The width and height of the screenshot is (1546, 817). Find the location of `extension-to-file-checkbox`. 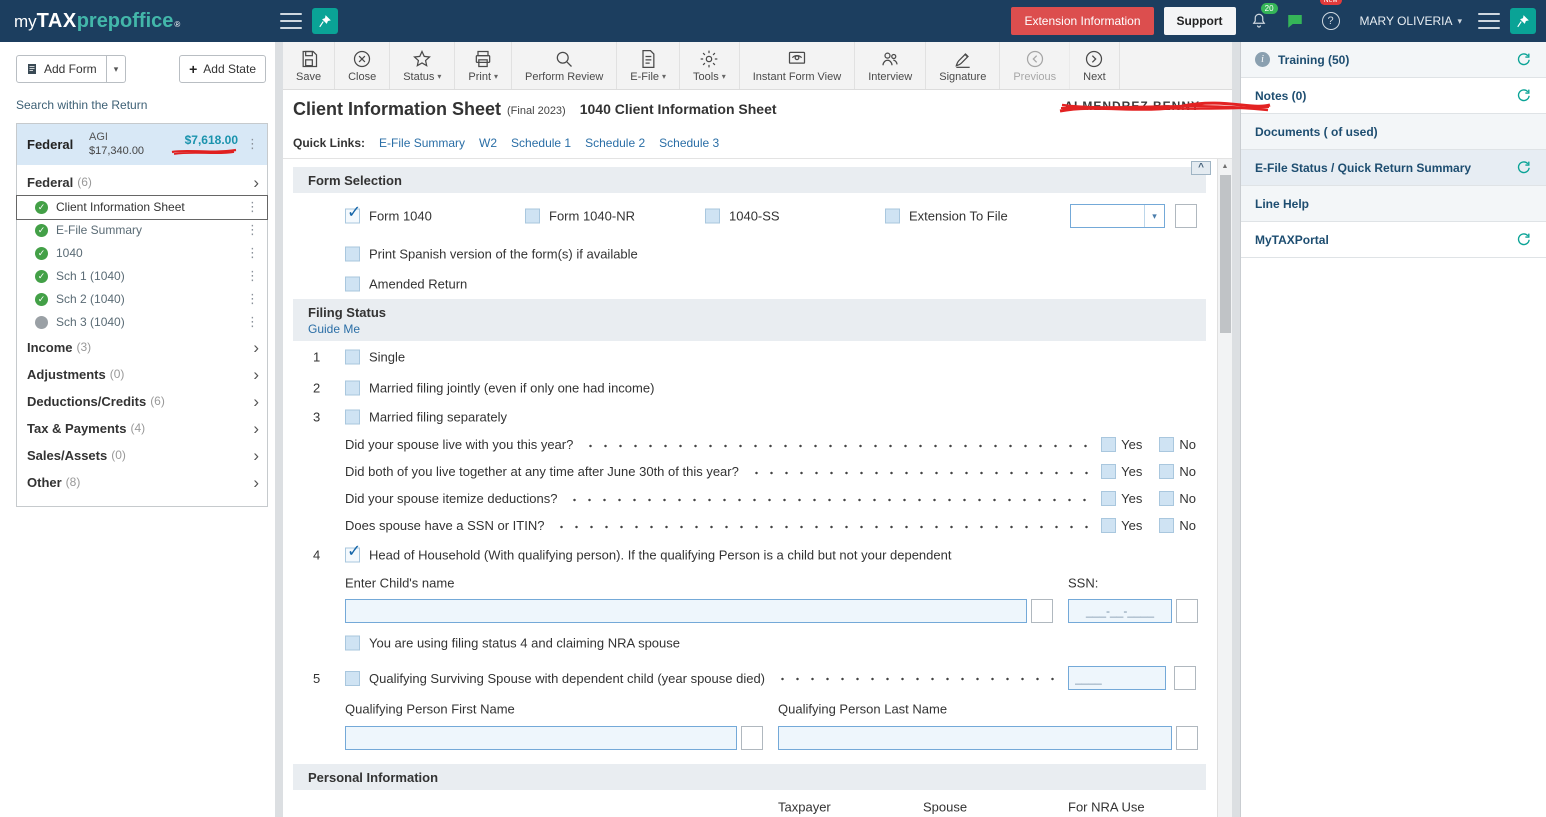

extension-to-file-checkbox is located at coordinates (892, 216).